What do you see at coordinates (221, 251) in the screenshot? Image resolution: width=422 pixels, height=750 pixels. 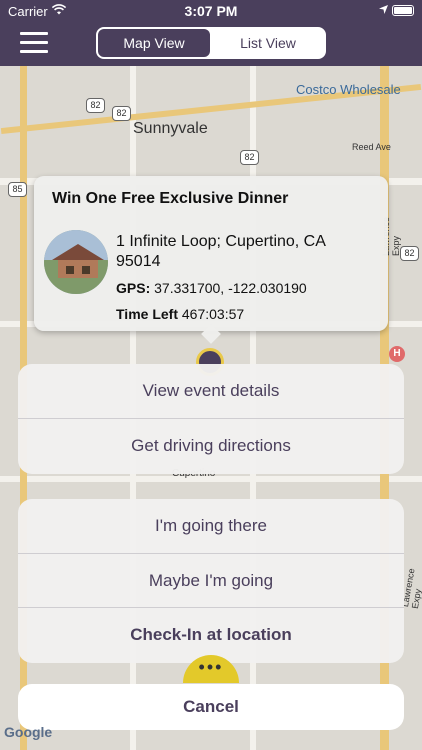 I see `event-address: 1 Infinite Loop; Cupertino, CA 95014` at bounding box center [221, 251].